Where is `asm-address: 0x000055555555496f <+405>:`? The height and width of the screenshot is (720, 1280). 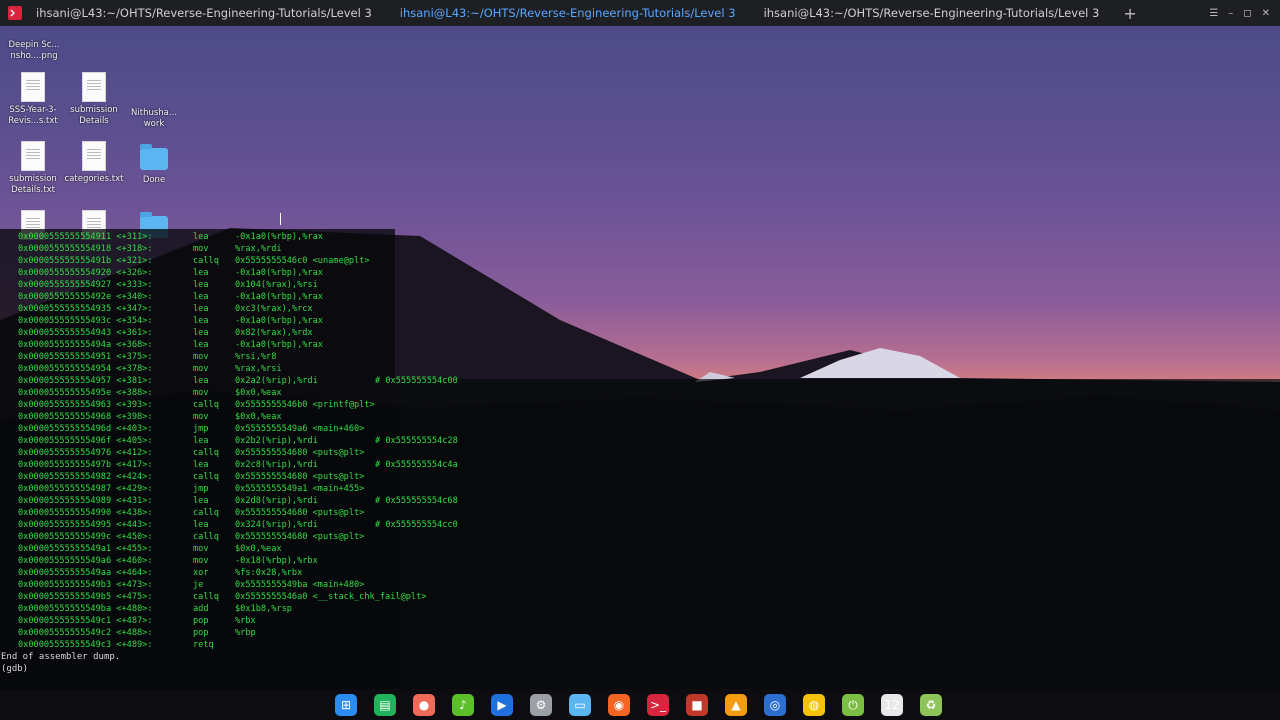
asm-address: 0x000055555555496f <+405>: is located at coordinates (85, 441).